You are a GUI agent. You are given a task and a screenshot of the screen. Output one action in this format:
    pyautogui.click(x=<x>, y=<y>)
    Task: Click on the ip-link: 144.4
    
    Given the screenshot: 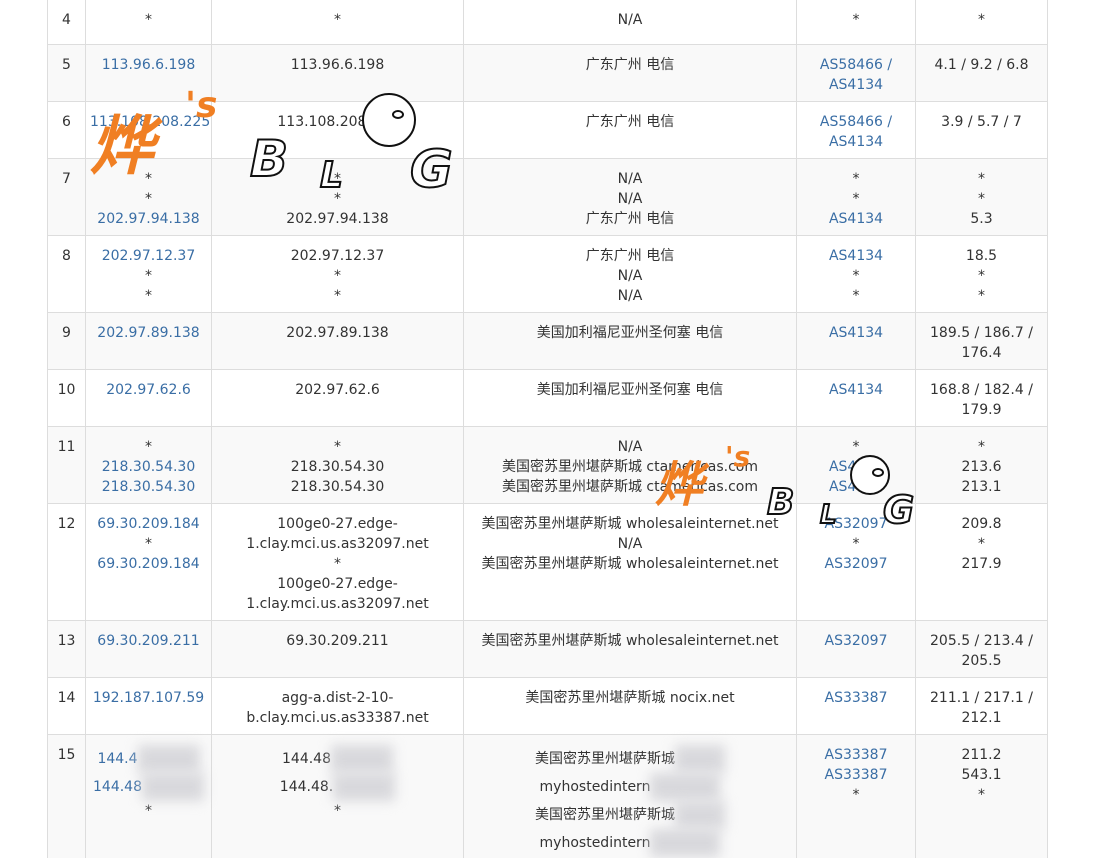 What is the action you would take?
    pyautogui.click(x=148, y=759)
    